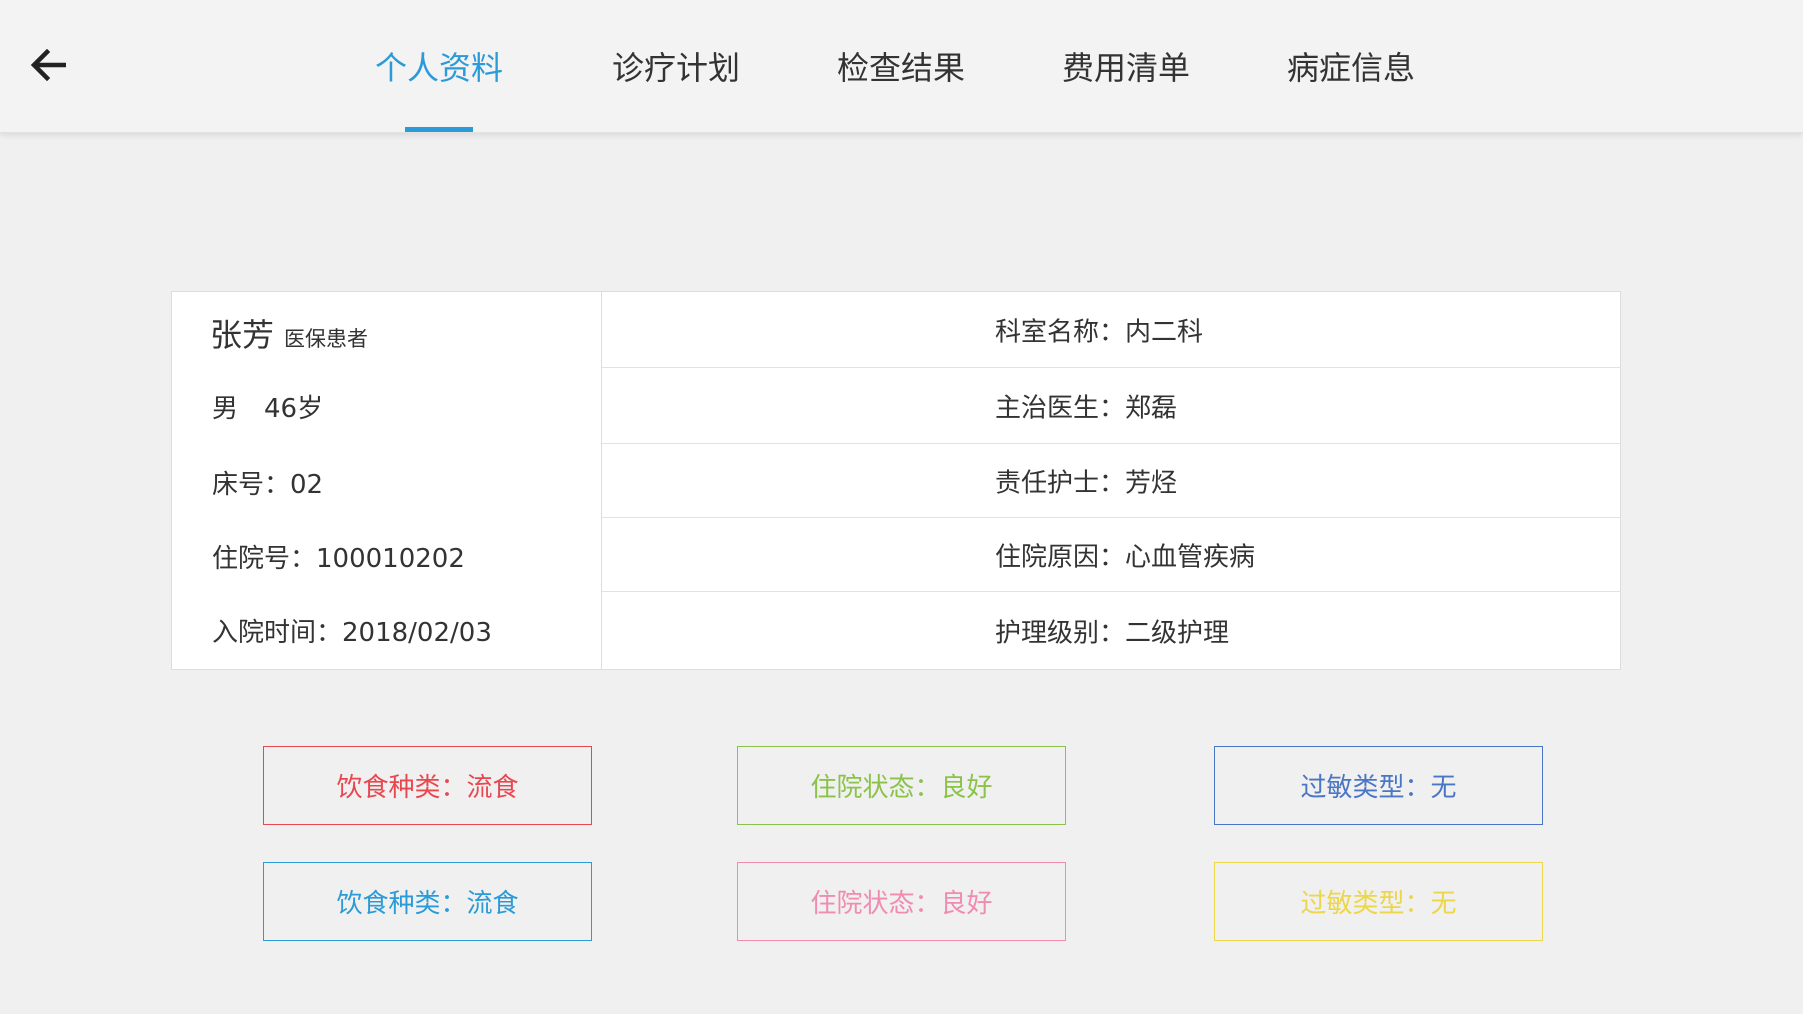 Image resolution: width=1803 pixels, height=1014 pixels. Describe the element at coordinates (1112, 633) in the screenshot. I see `care-level: 护理级别：二级护理` at that location.